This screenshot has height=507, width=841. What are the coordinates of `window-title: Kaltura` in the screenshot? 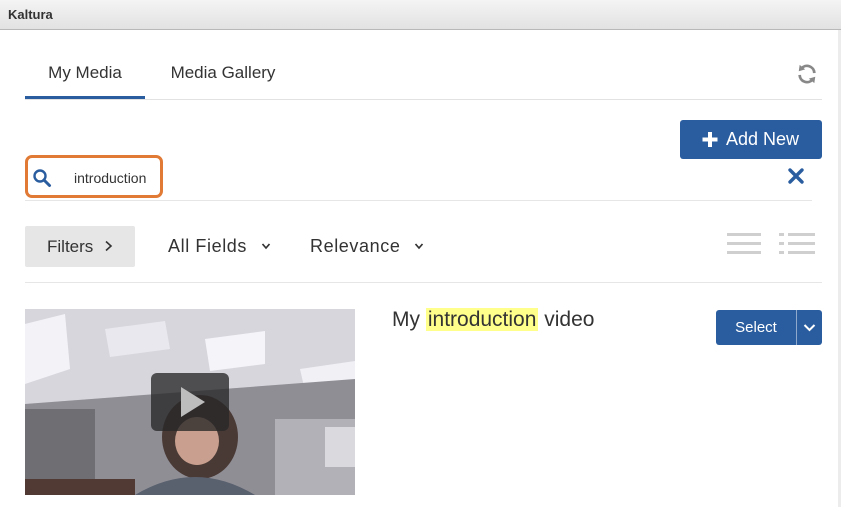 It's located at (30, 14).